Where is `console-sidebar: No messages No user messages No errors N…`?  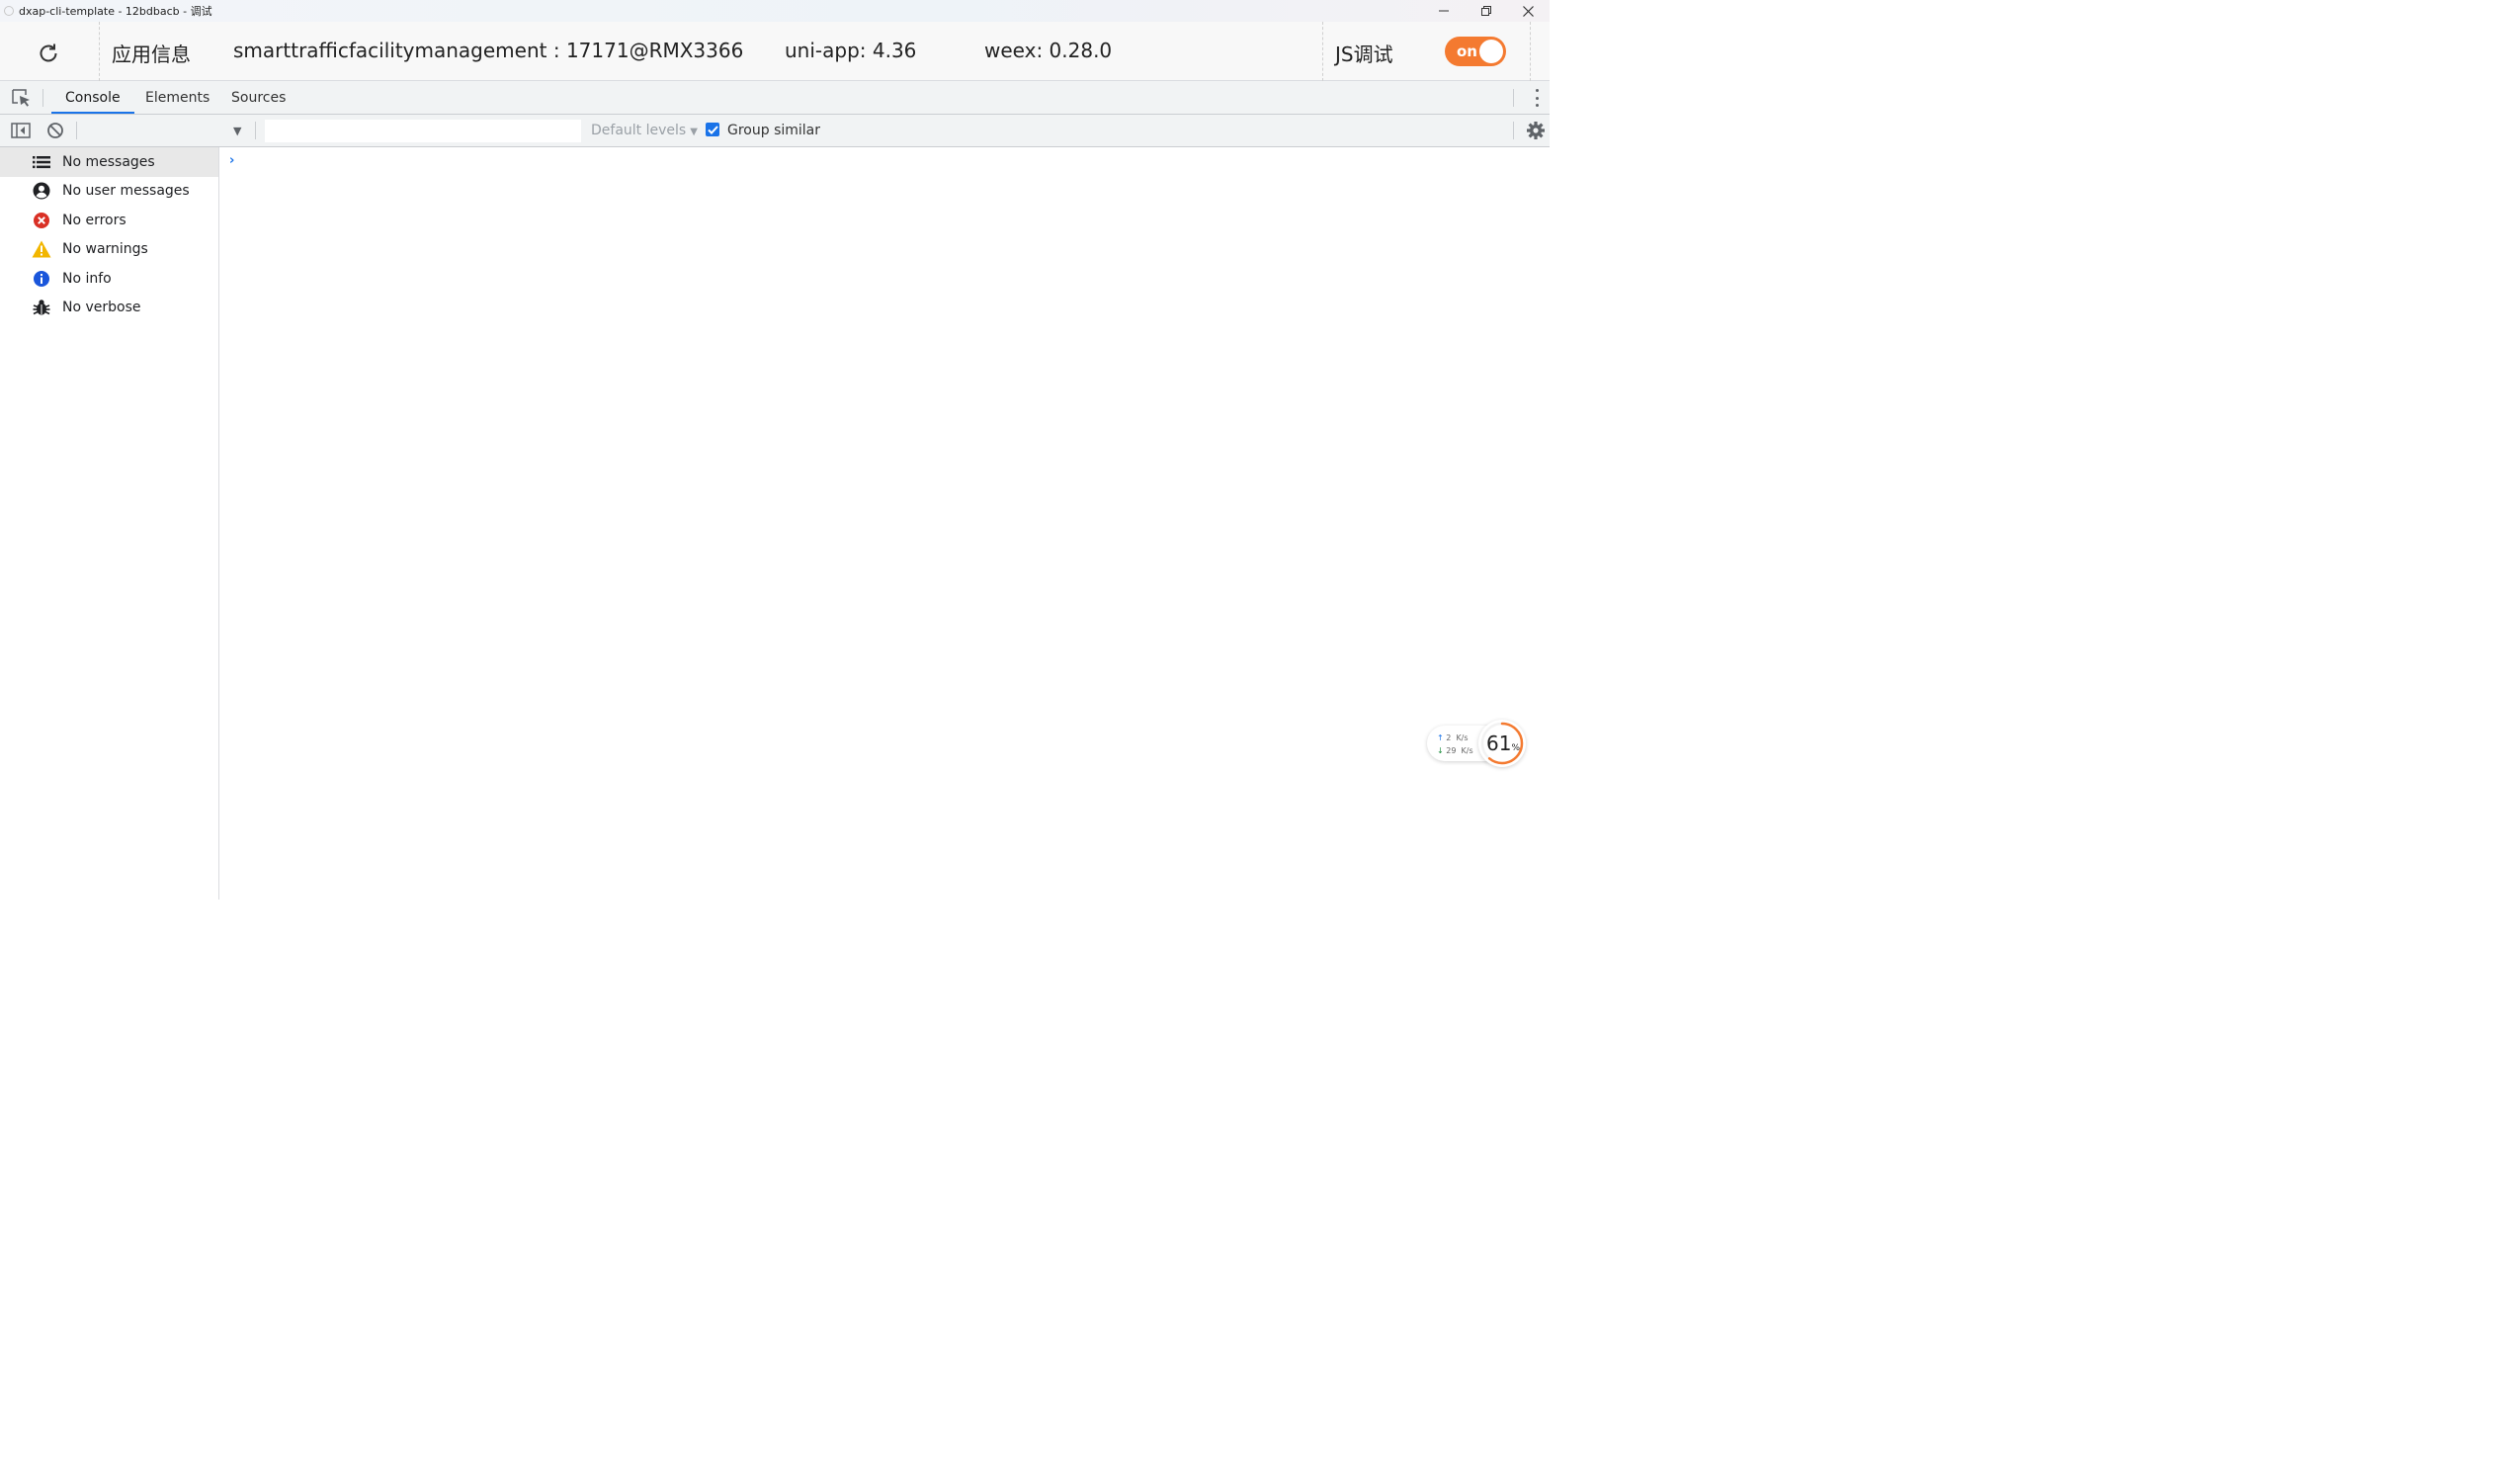 console-sidebar: No messages No user messages No errors N… is located at coordinates (109, 523).